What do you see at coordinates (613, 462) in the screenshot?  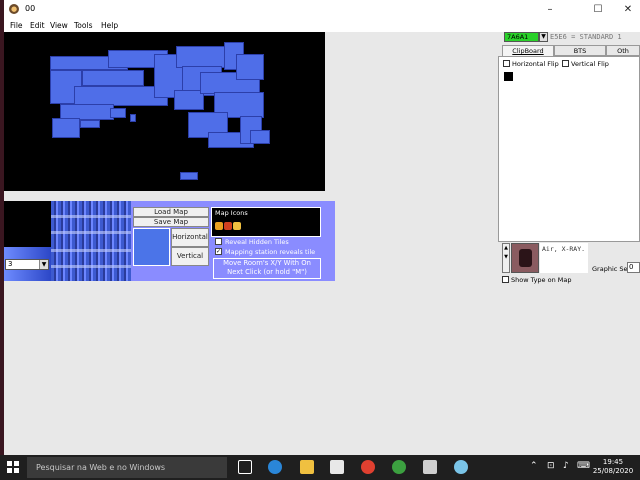 I see `clock-time: 19:45` at bounding box center [613, 462].